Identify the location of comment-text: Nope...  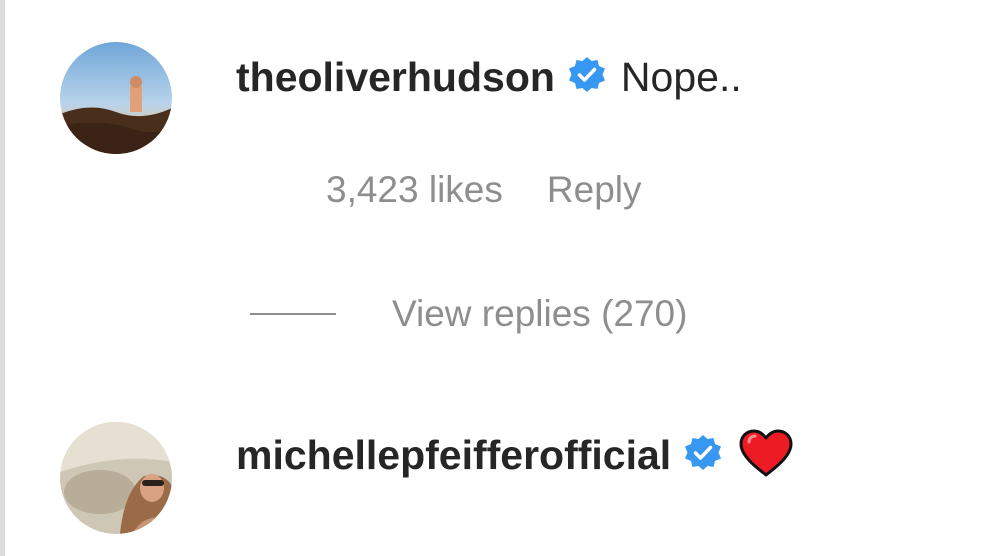
(681, 76).